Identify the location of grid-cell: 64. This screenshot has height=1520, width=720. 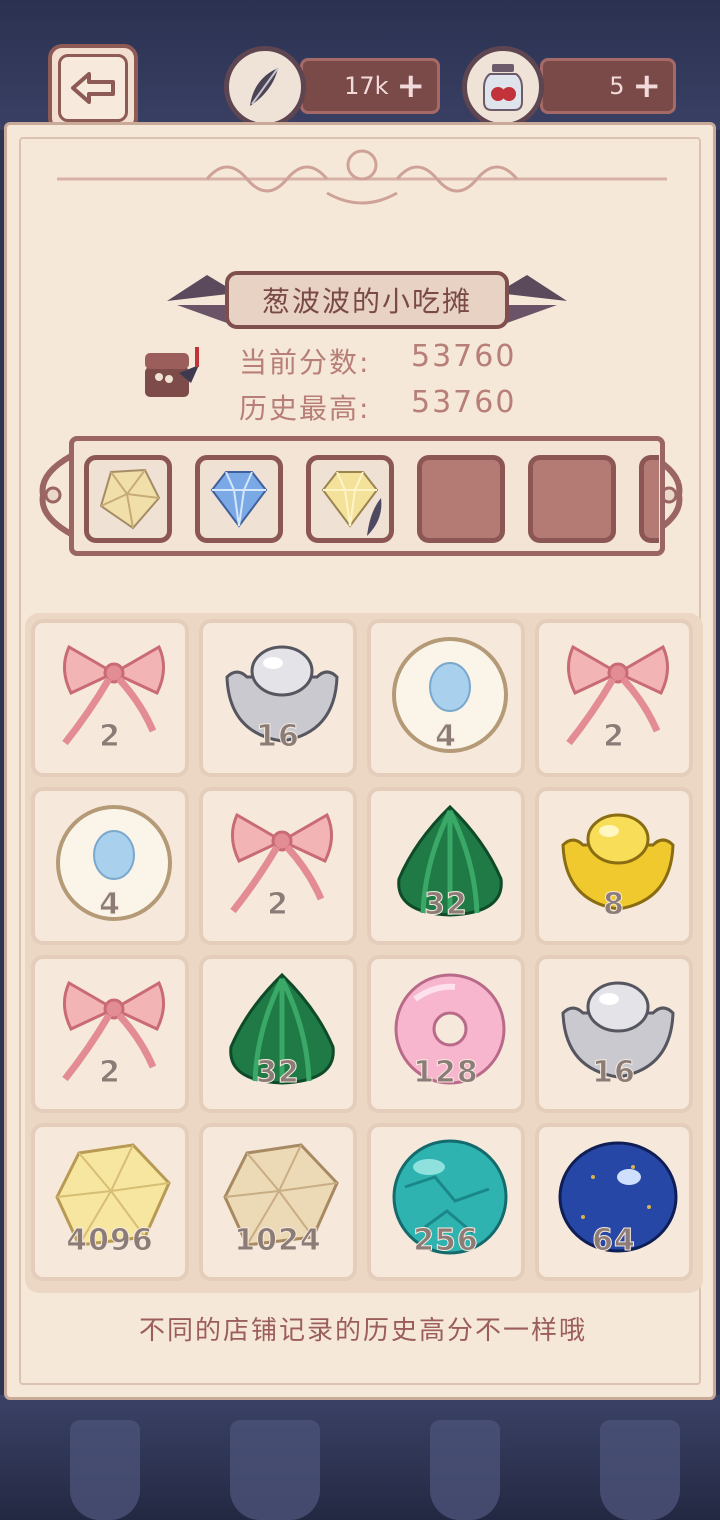
(614, 1202).